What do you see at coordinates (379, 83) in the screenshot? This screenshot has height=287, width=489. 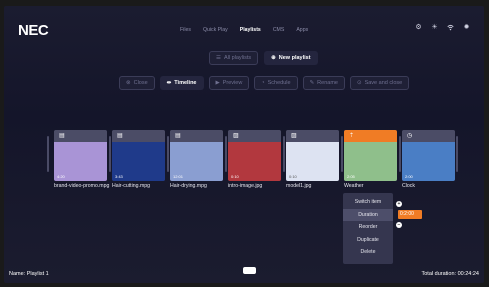 I see `save-and-close-button: ⊙ Save and close` at bounding box center [379, 83].